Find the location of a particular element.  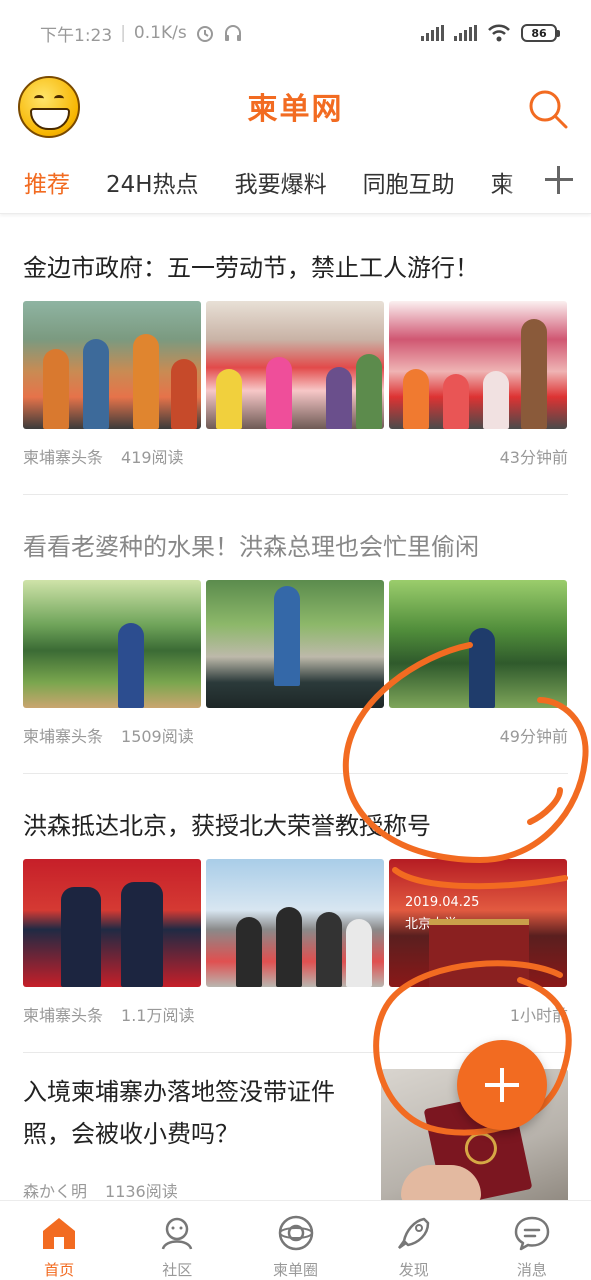

category-tabs: 推荐 24H热点 我要爆料 同胞互助 柬 is located at coordinates (295, 182).